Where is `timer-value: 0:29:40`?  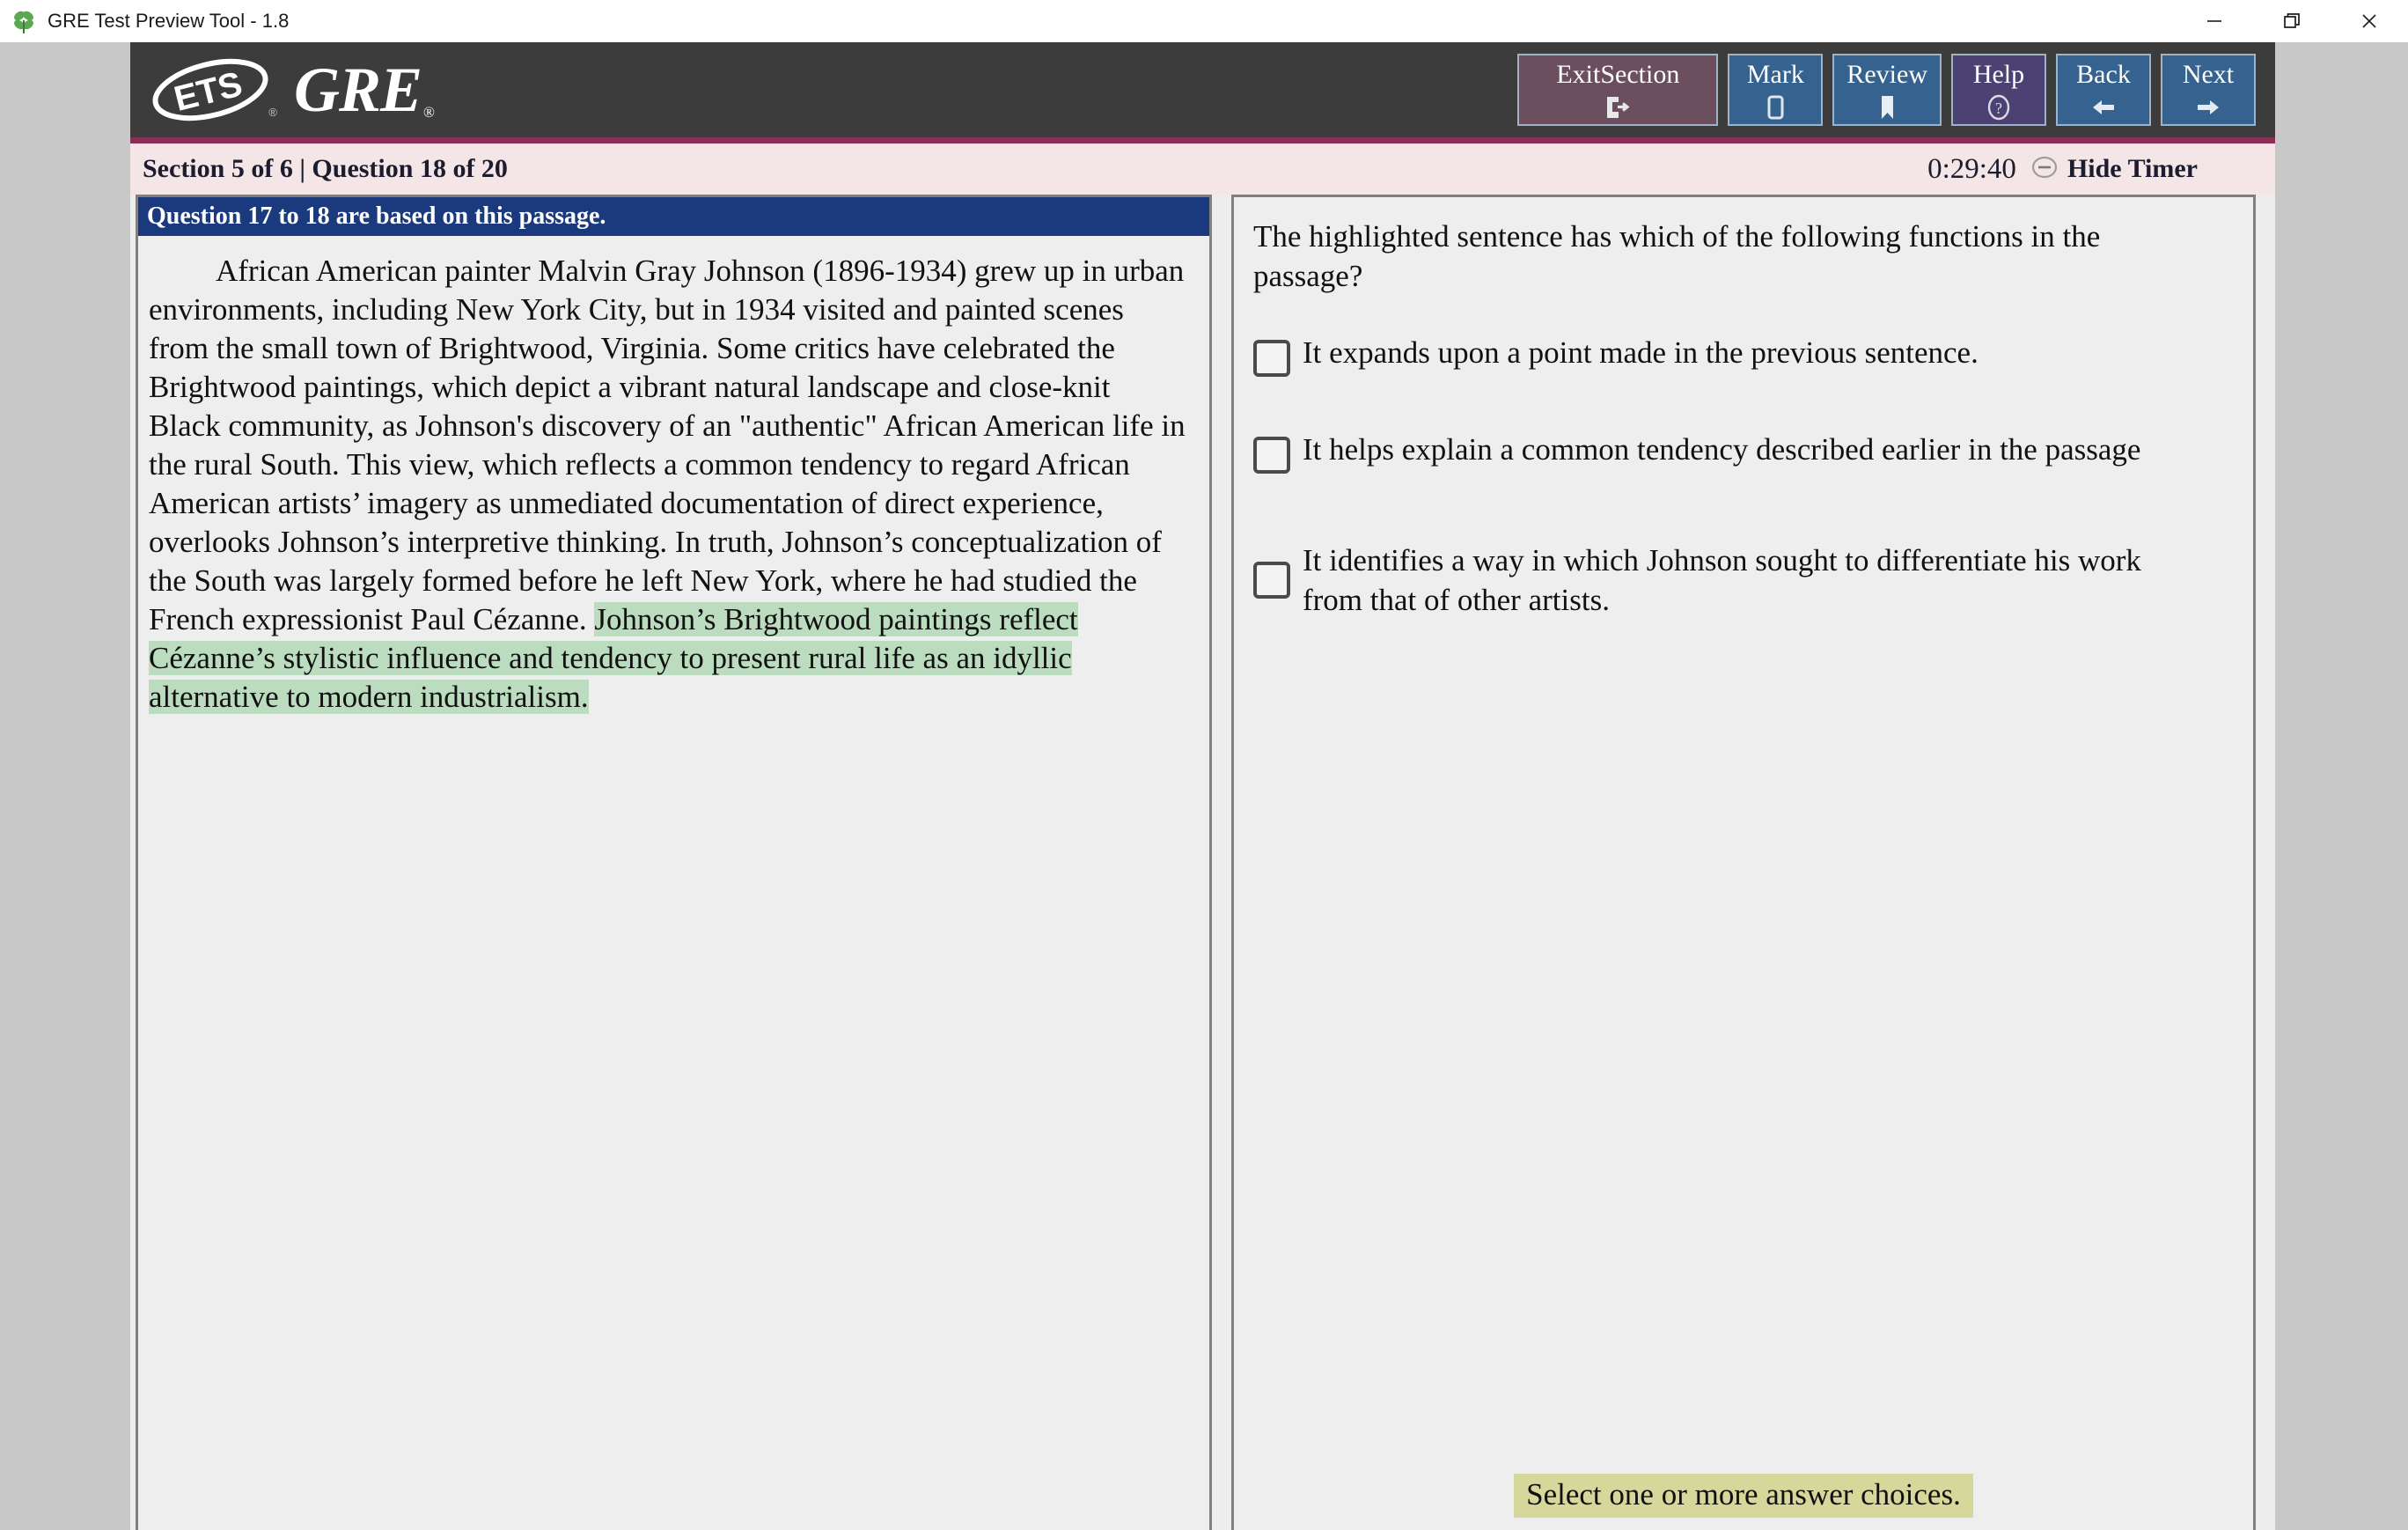 timer-value: 0:29:40 is located at coordinates (1971, 168).